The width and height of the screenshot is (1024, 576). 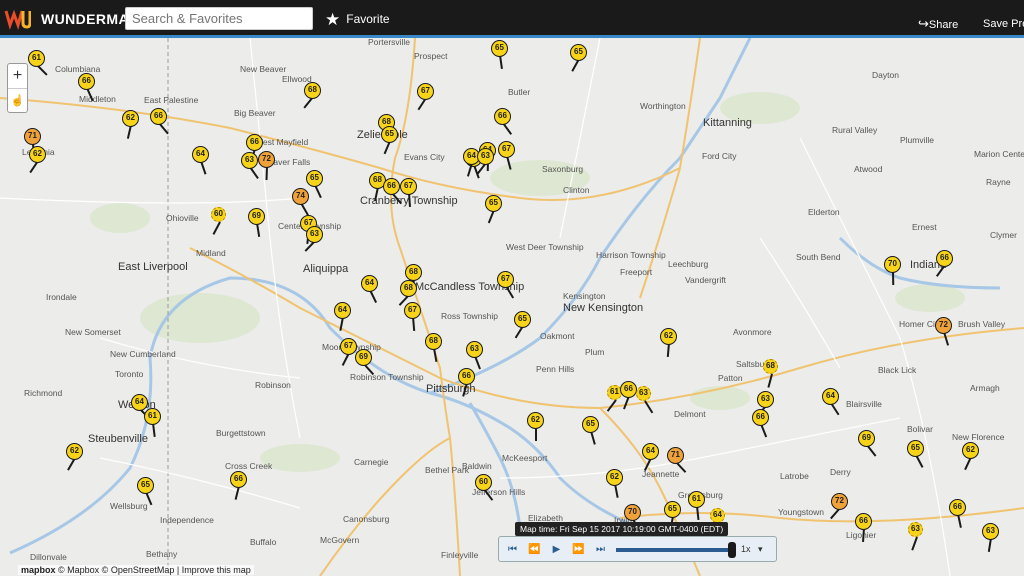 What do you see at coordinates (38, 570) in the screenshot?
I see `mapbox-logo: mapbox` at bounding box center [38, 570].